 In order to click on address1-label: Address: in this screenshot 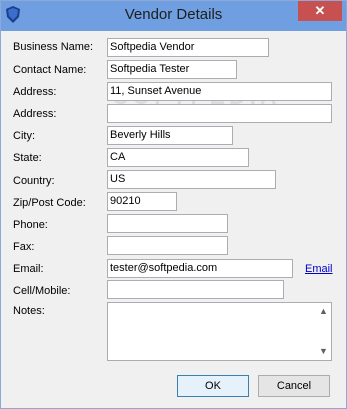, I will do `click(35, 92)`.